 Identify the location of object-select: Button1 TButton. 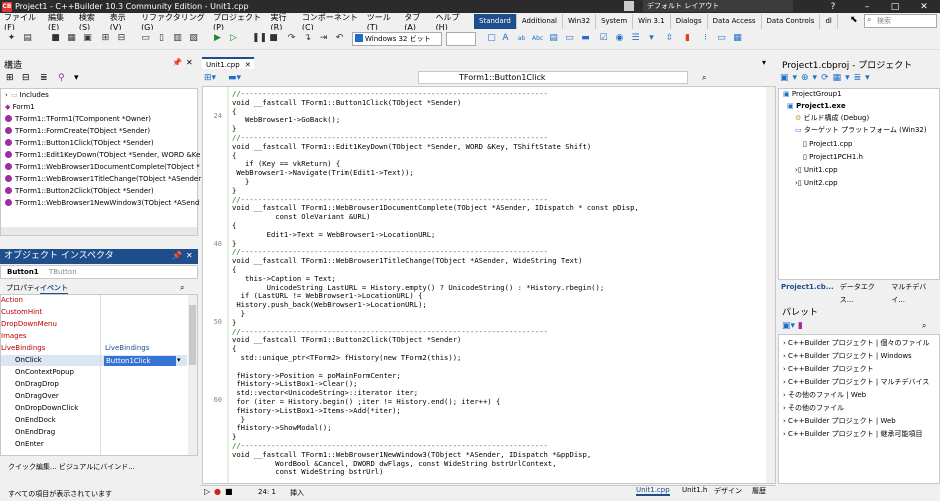
(99, 272).